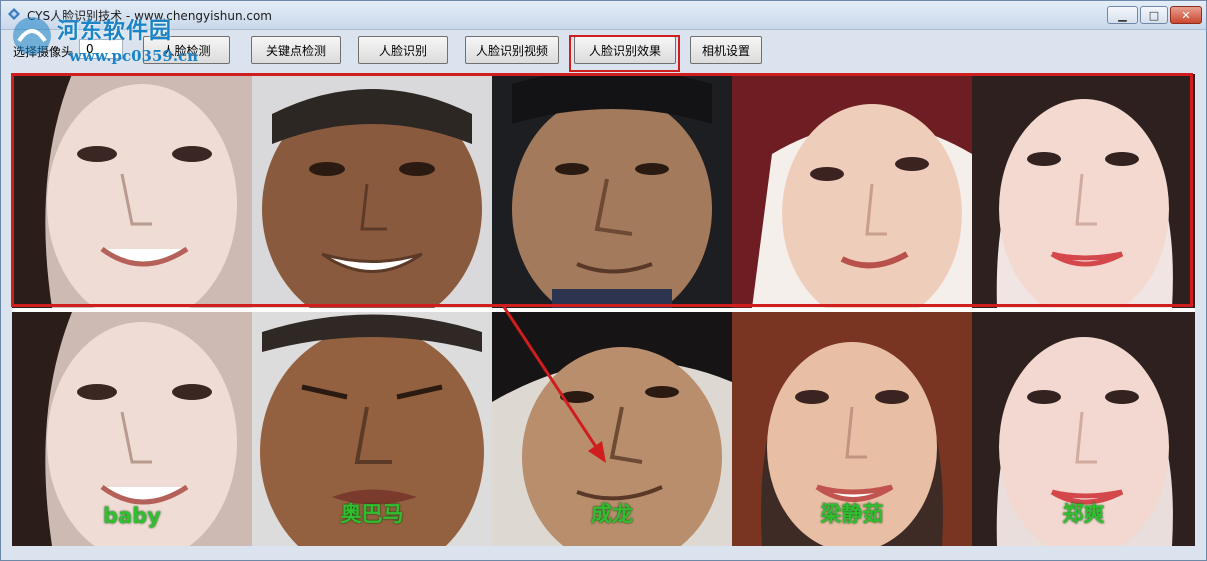 Image resolution: width=1207 pixels, height=561 pixels. Describe the element at coordinates (612, 514) in the screenshot. I see `match-name-label: 成龙` at that location.